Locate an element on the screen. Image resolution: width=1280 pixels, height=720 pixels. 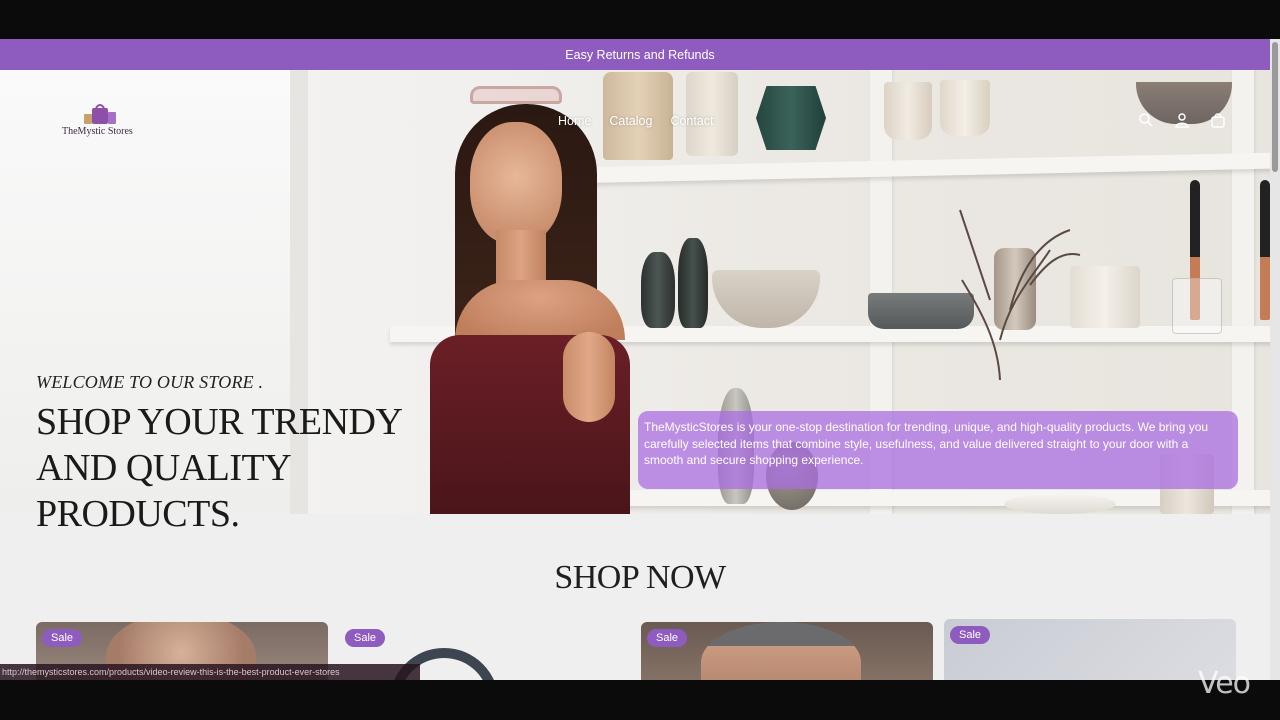
announcement-text: Easy Returns and Refunds is located at coordinates (640, 54).